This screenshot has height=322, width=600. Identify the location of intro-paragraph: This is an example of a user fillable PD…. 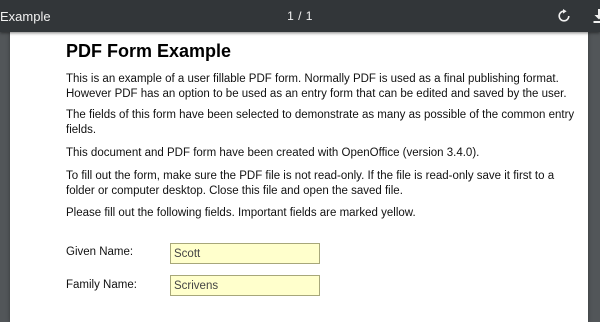
(326, 87).